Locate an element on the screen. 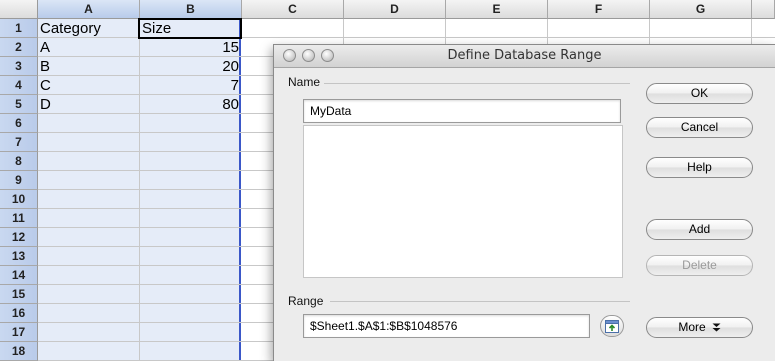  ok-button: OK is located at coordinates (699, 93).